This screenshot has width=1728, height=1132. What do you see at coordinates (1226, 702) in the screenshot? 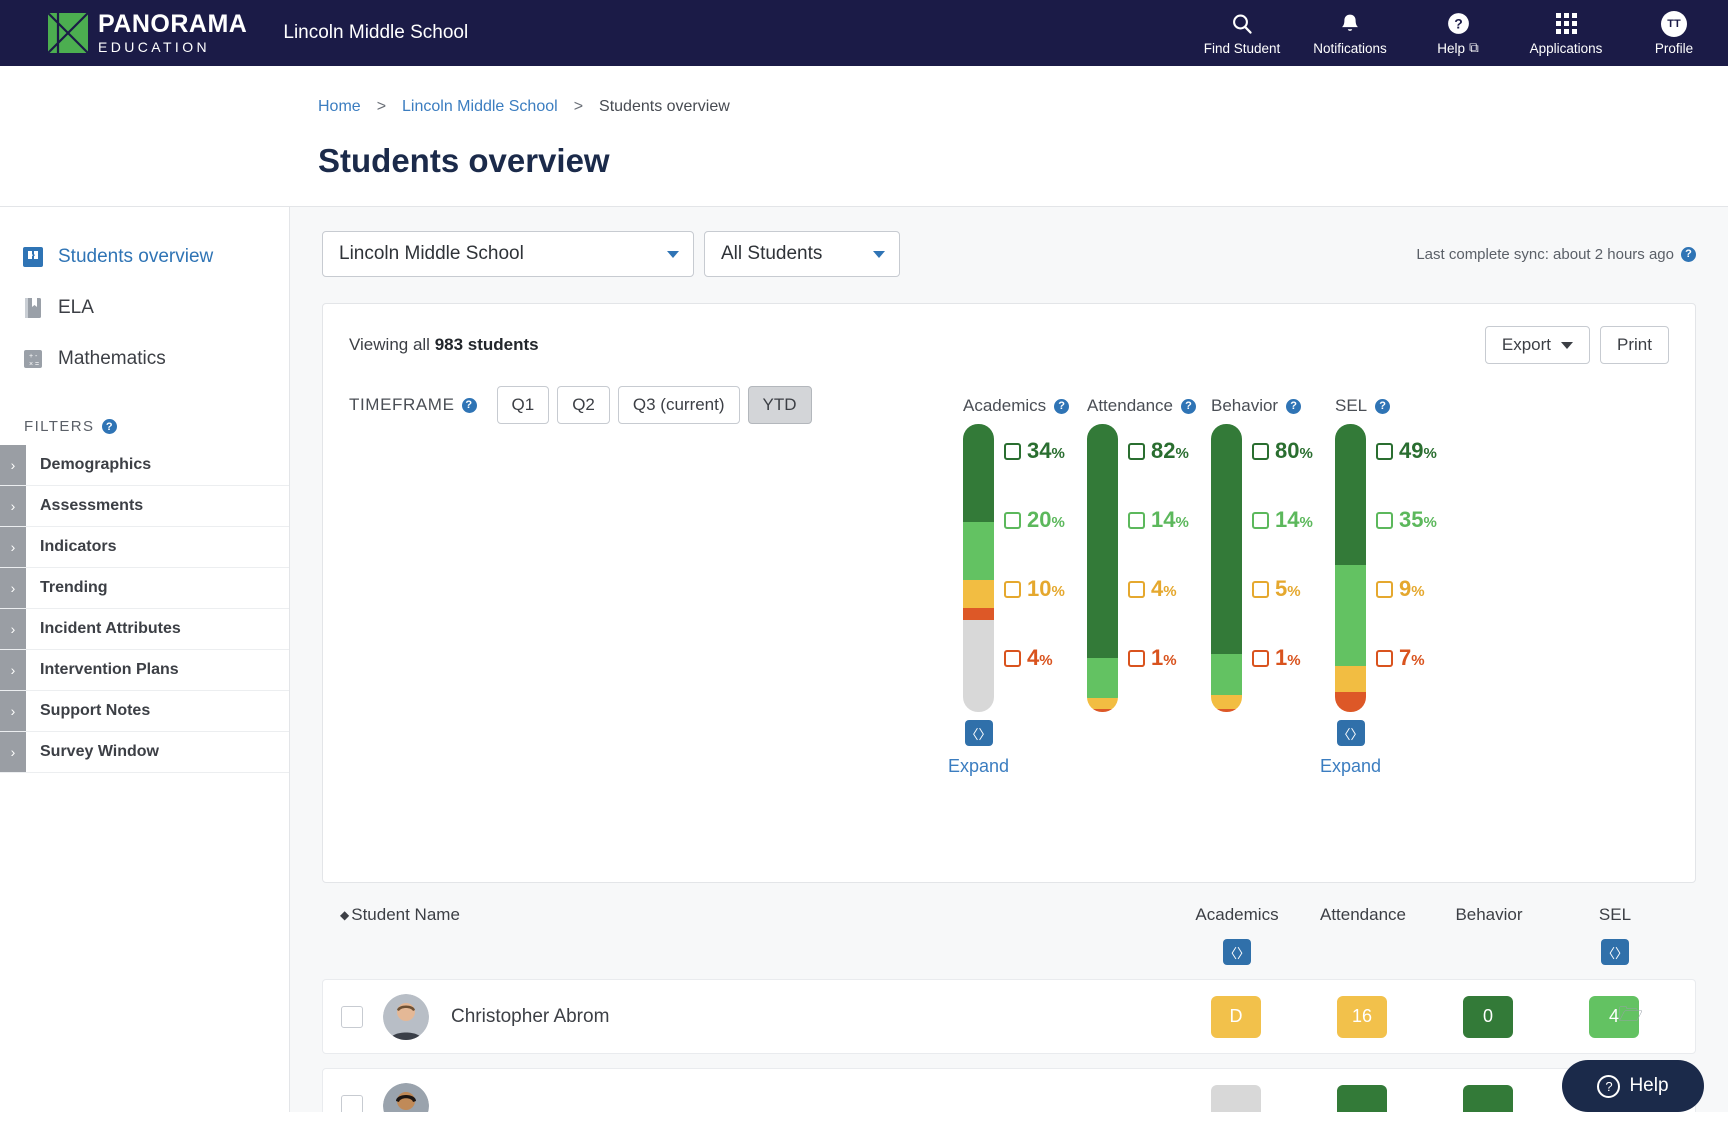
I see `behavior-segment-yellow` at bounding box center [1226, 702].